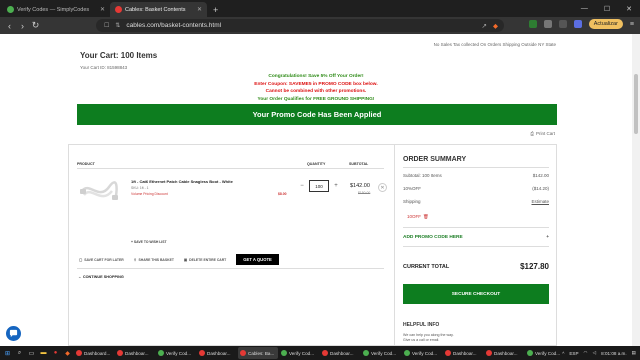  I want to click on browser-tab-cables: Cables: Basket Contents ✕, so click(158, 9).